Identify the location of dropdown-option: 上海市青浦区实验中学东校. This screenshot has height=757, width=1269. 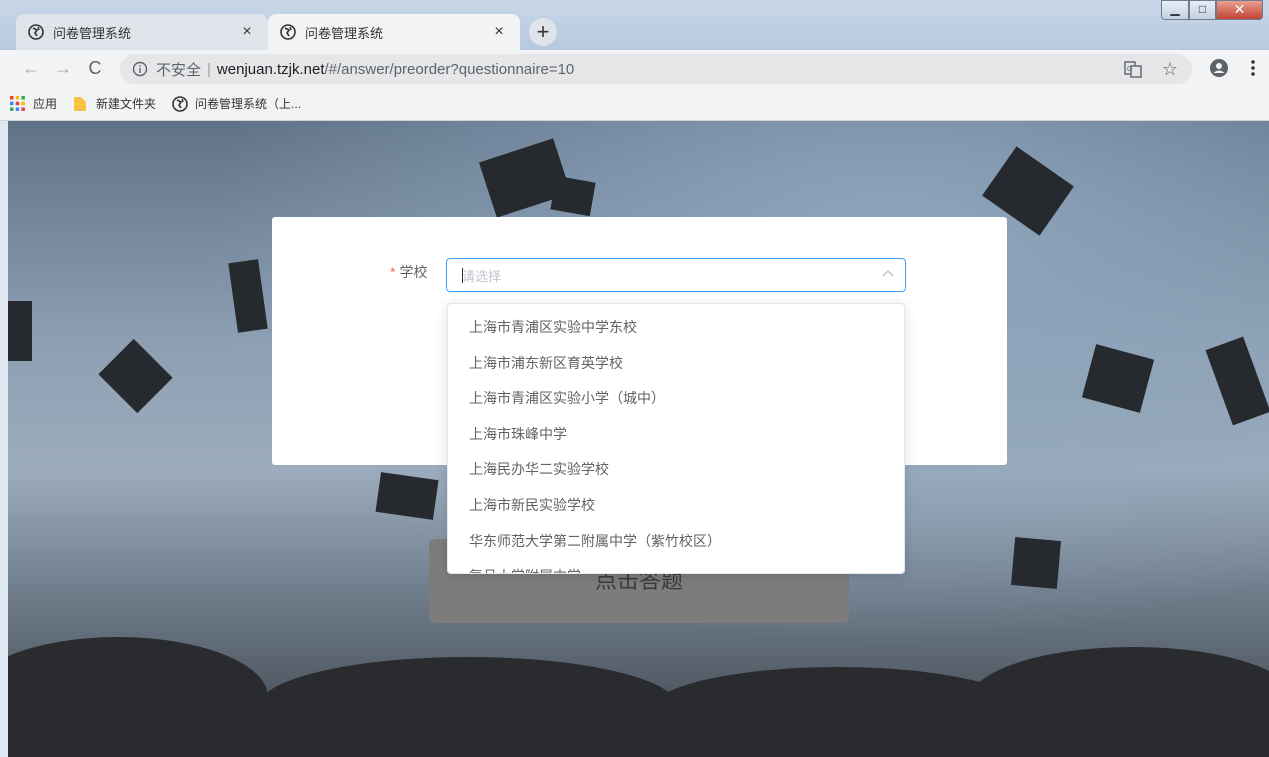
(676, 328).